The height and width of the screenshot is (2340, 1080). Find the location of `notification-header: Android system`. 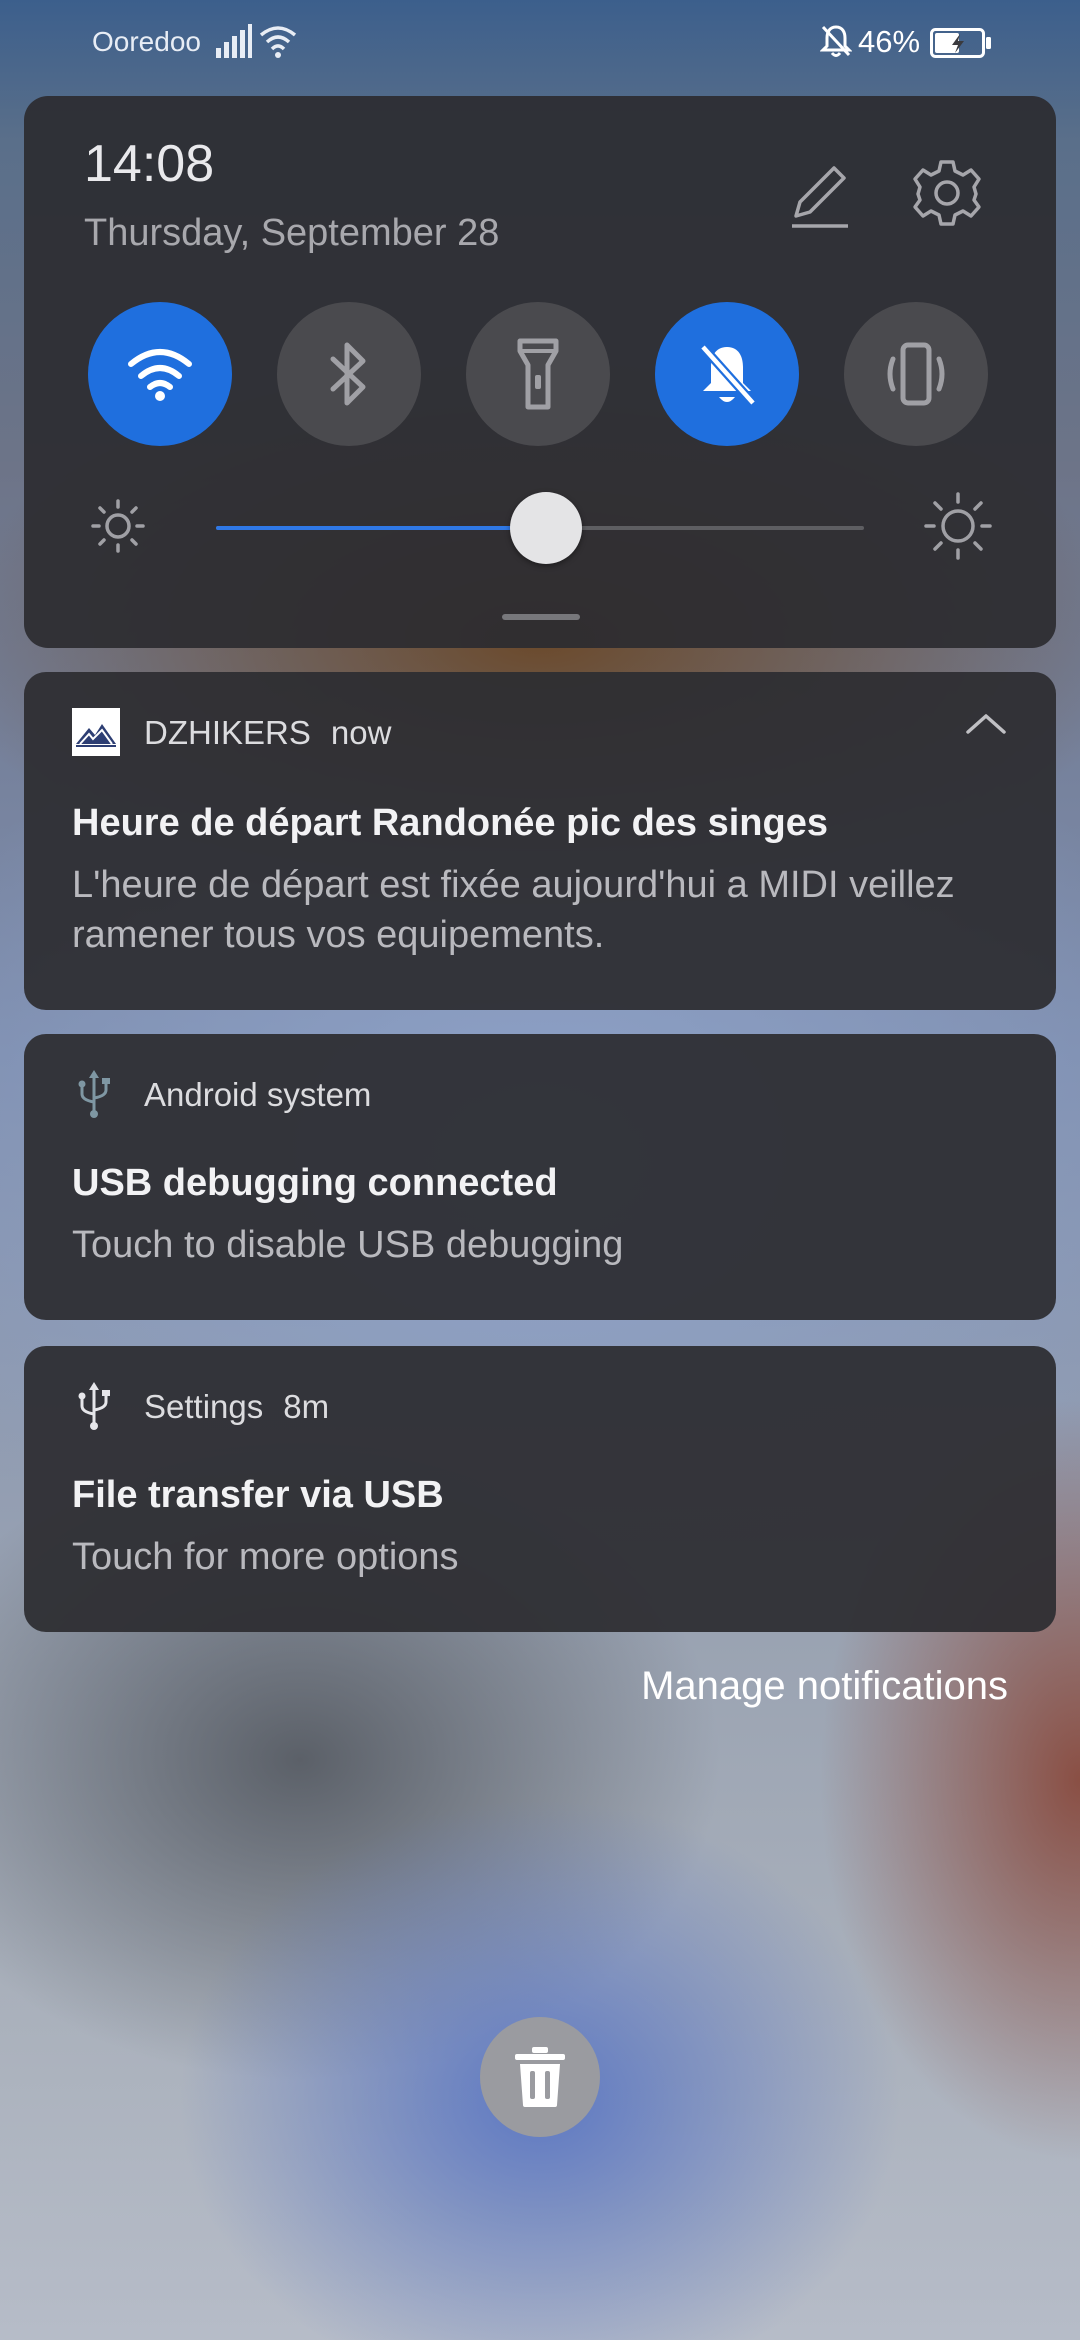

notification-header: Android system is located at coordinates (257, 1095).